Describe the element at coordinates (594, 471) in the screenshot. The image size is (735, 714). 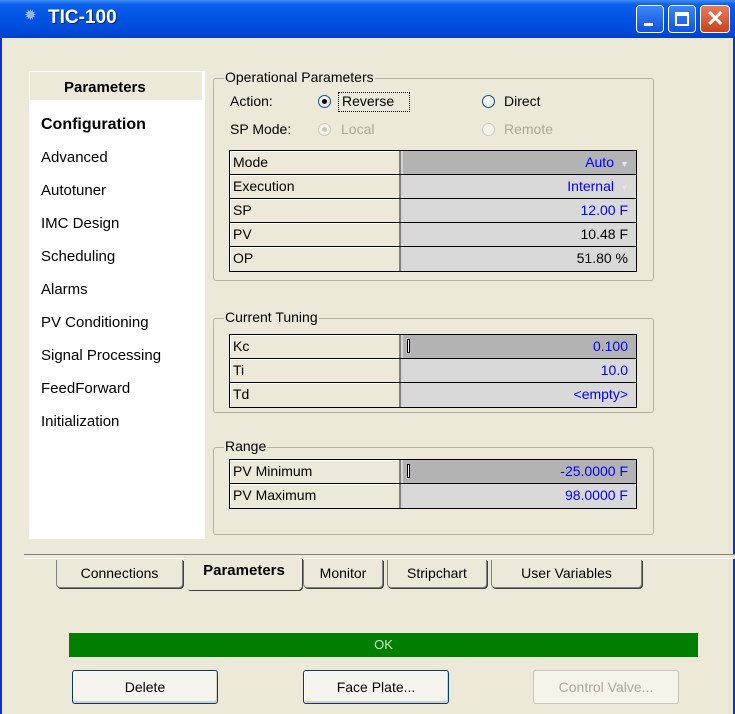
I see `pv-minimum-value-text: -25.0000 F` at that location.